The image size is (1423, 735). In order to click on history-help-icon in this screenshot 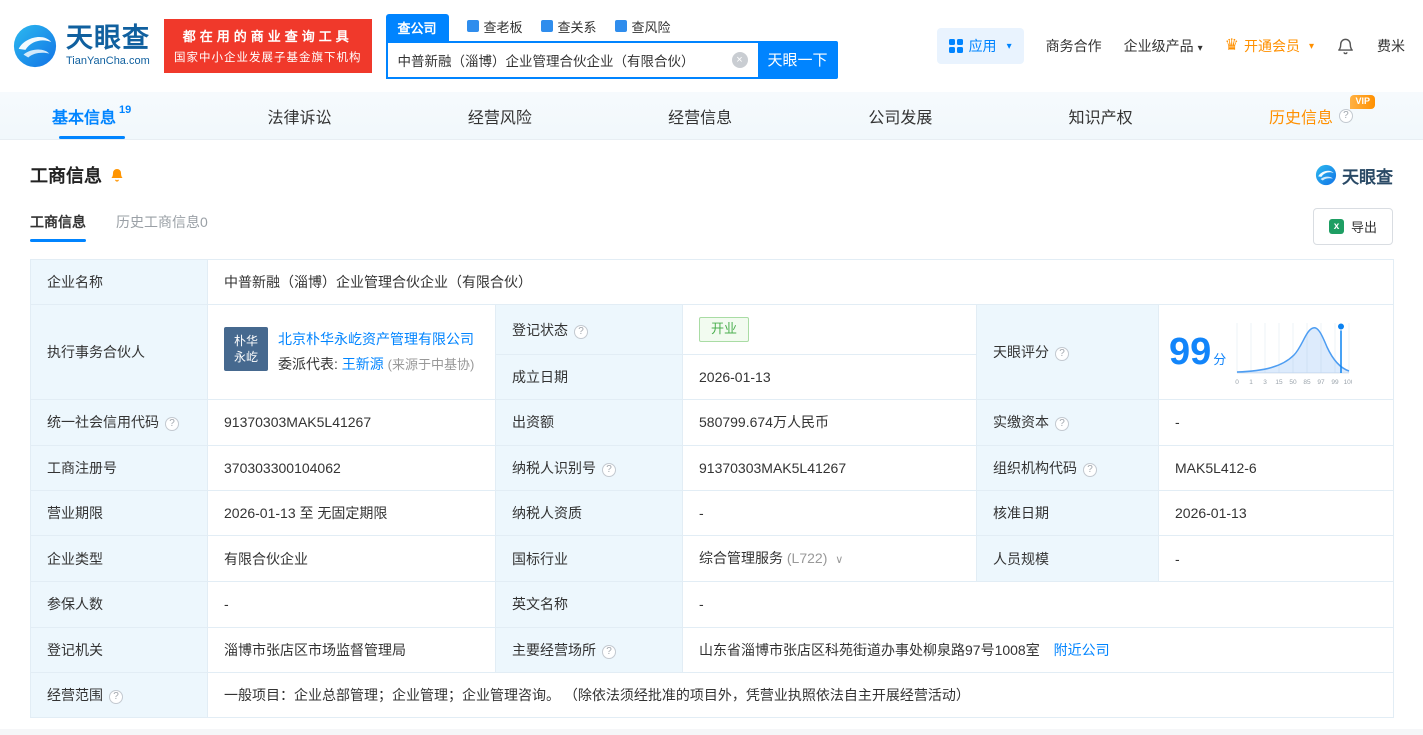, I will do `click(1345, 115)`.